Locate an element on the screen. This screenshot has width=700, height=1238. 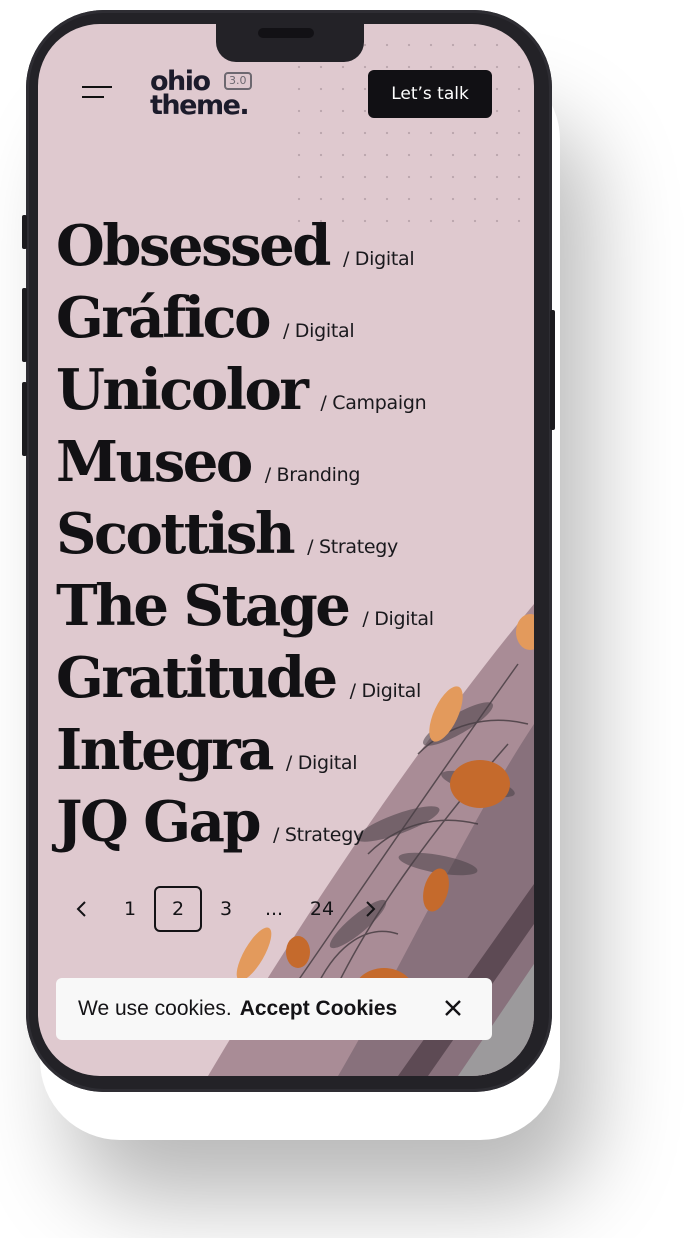
pagination-page-current: 2 is located at coordinates (178, 909).